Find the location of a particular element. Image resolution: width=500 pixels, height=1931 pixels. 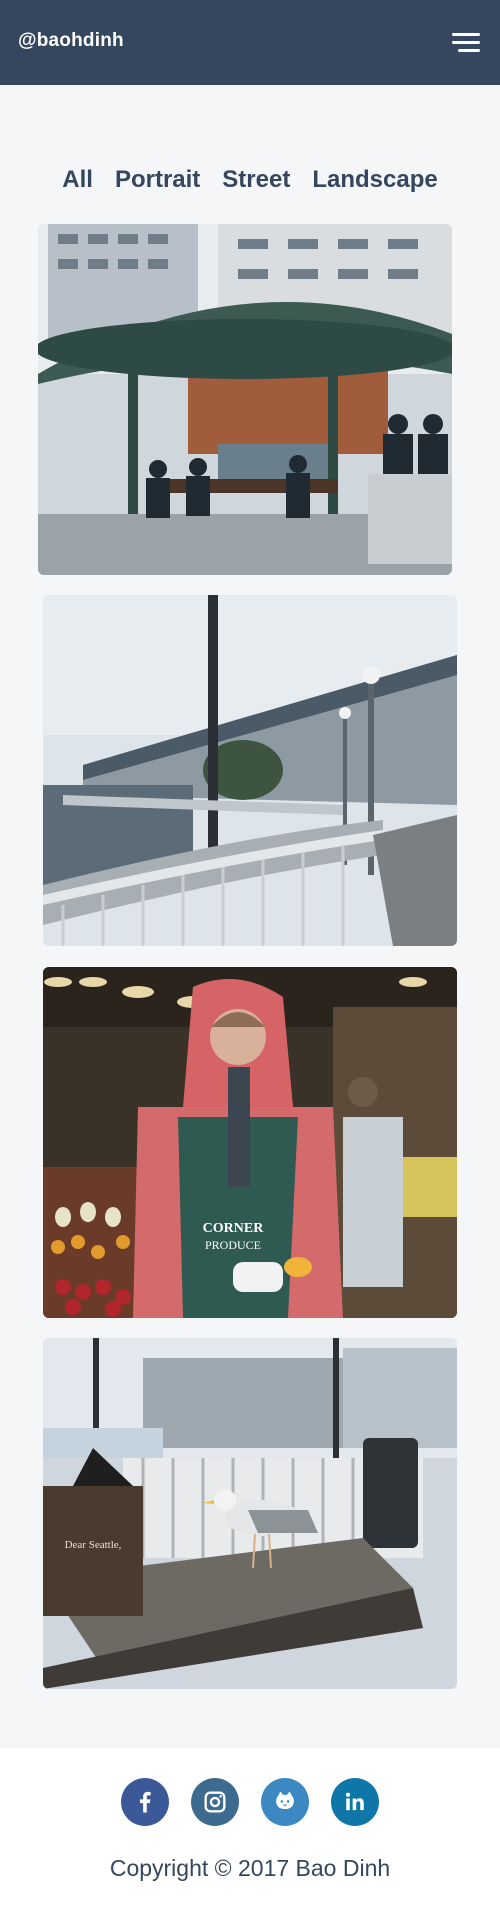

facebook-icon is located at coordinates (145, 1802).